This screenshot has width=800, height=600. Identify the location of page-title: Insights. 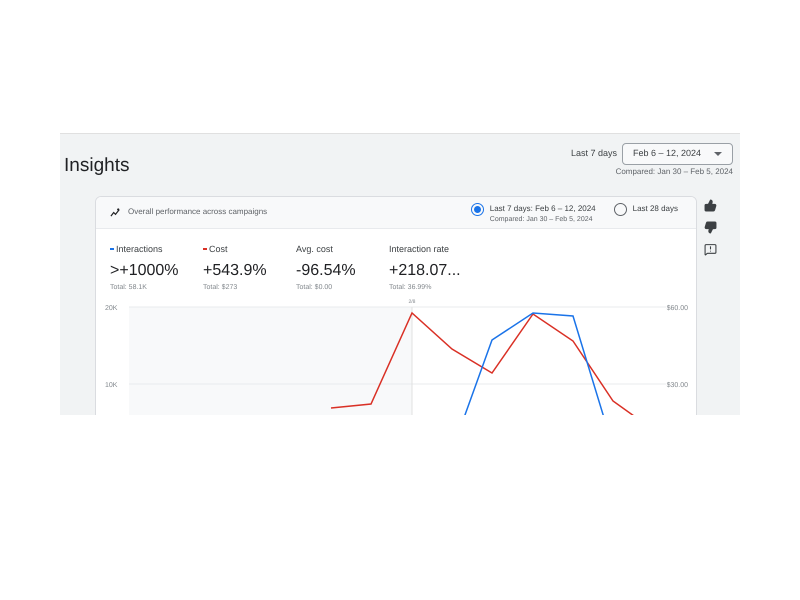
(97, 166).